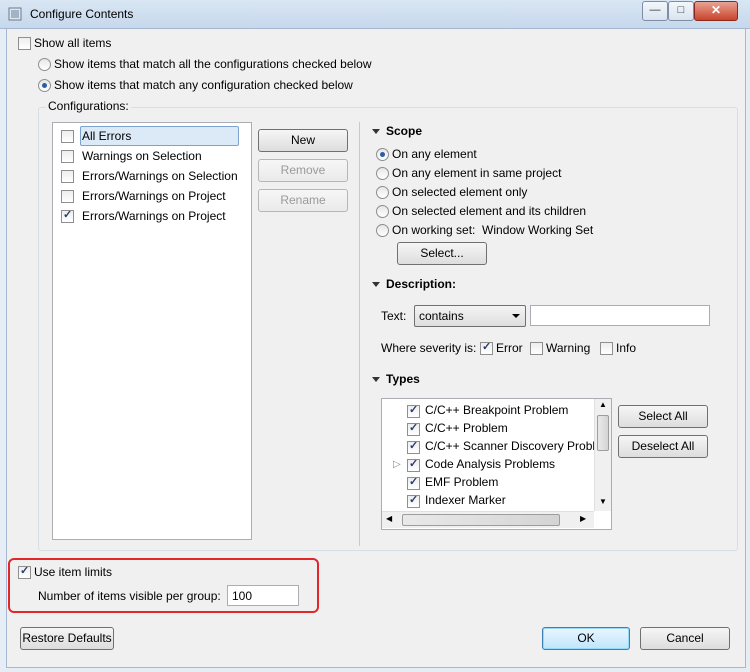 The width and height of the screenshot is (750, 672). I want to click on configuration-label: All Errors, so click(107, 136).